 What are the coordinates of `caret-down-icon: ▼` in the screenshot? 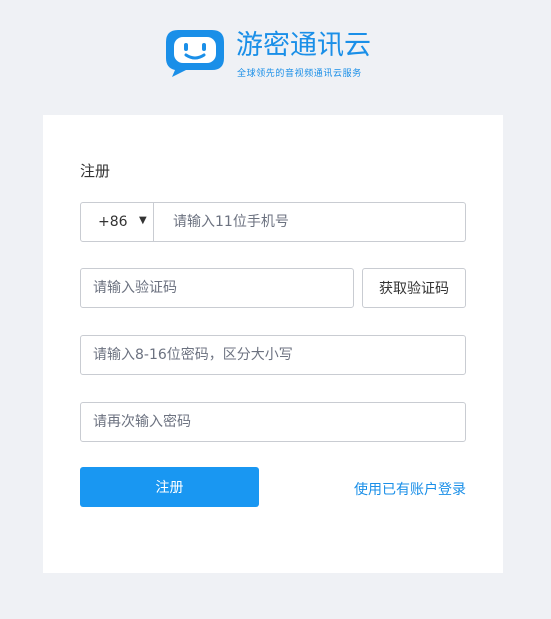 It's located at (143, 220).